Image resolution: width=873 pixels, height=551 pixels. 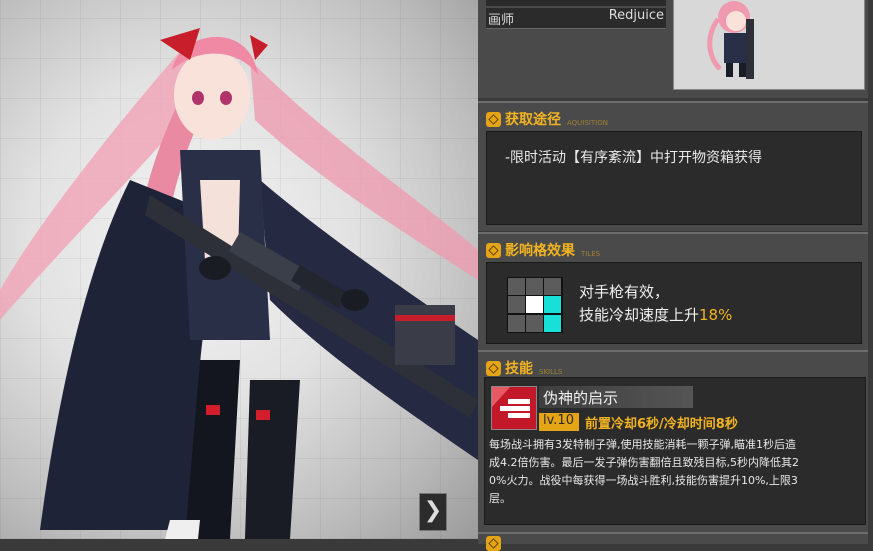 What do you see at coordinates (576, 18) in the screenshot?
I see `artist-row: 画师 Redjuice` at bounding box center [576, 18].